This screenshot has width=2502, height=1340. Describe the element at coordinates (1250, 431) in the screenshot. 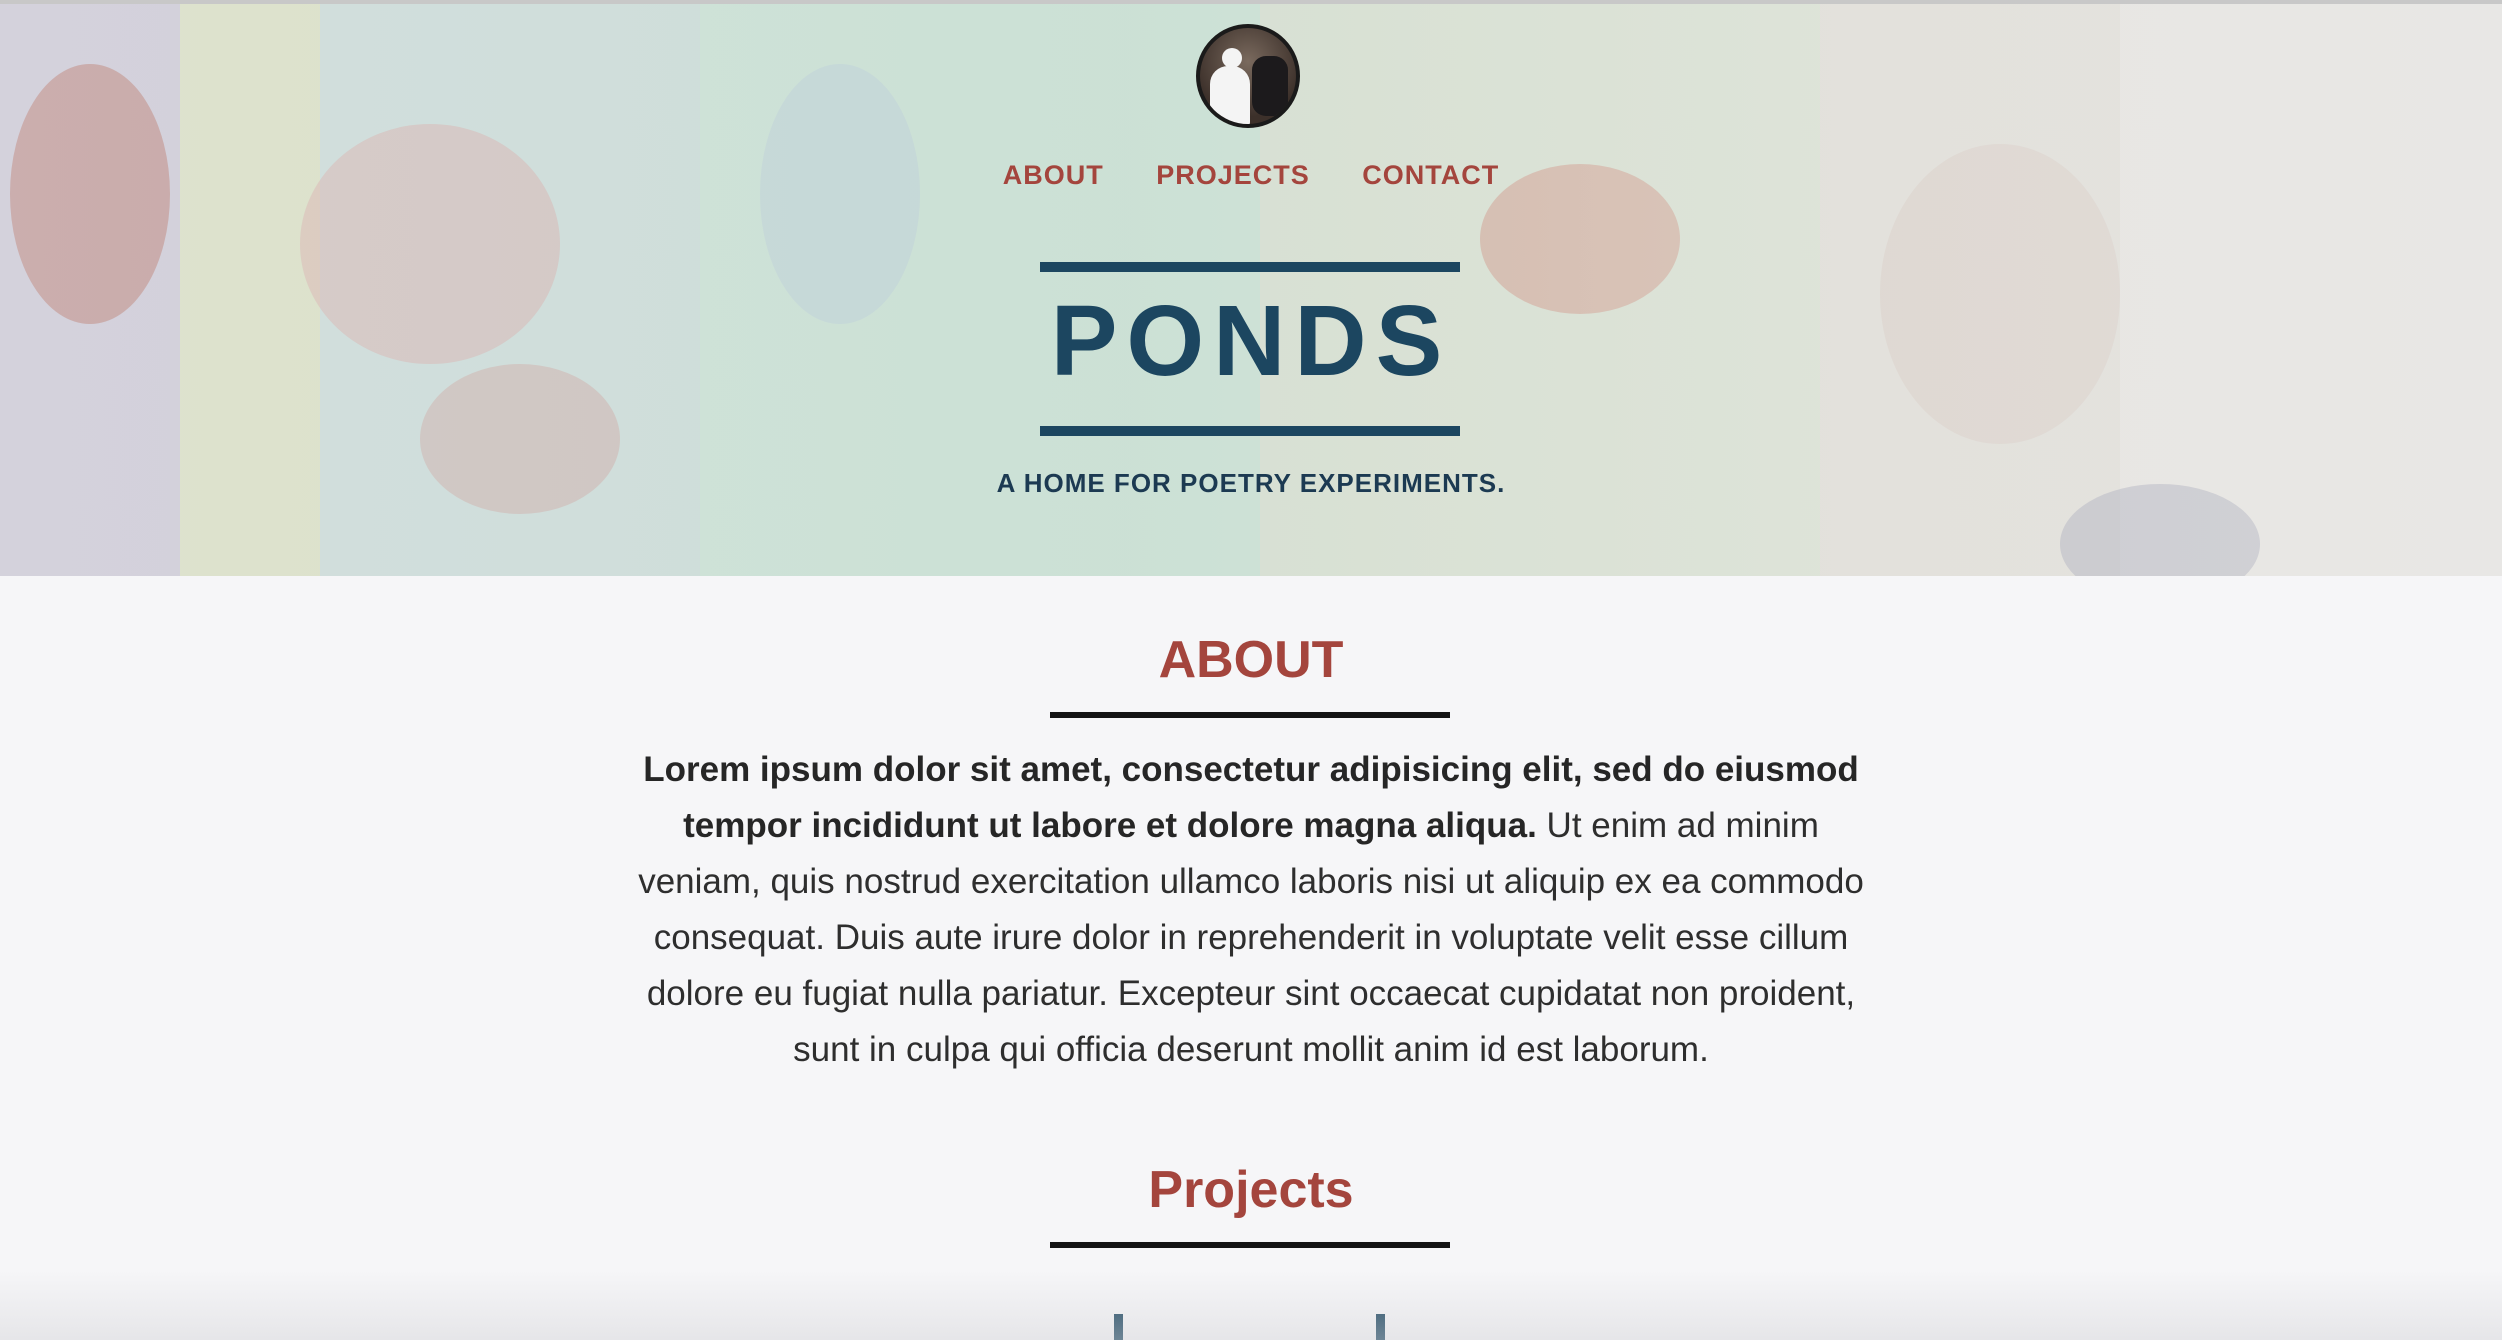

I see `title-rule-bottom` at that location.